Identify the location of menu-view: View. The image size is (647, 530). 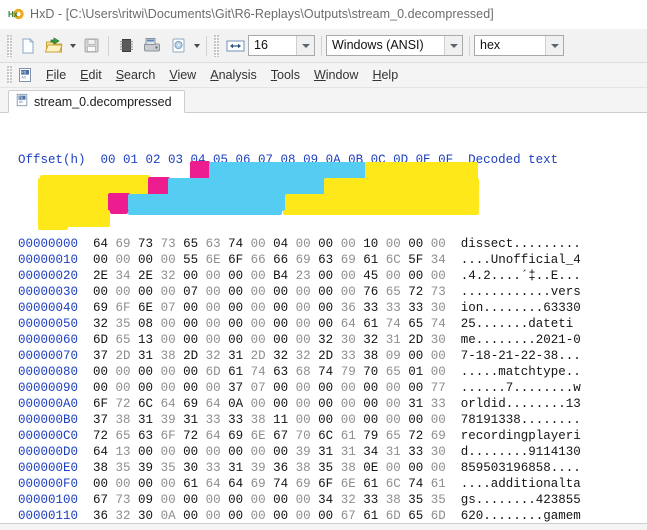
(182, 75).